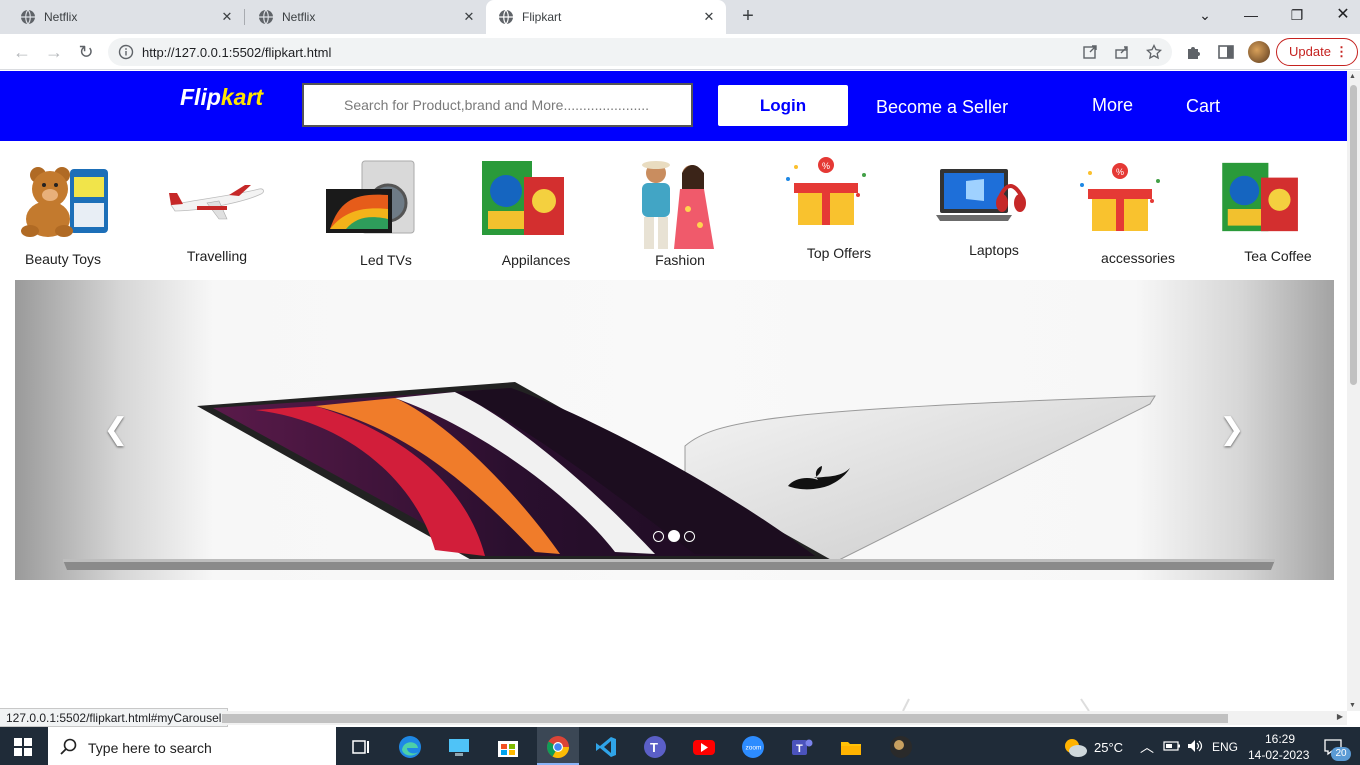 This screenshot has height=765, width=1360. What do you see at coordinates (1075, 747) in the screenshot?
I see `weather-cloud-sun-icon` at bounding box center [1075, 747].